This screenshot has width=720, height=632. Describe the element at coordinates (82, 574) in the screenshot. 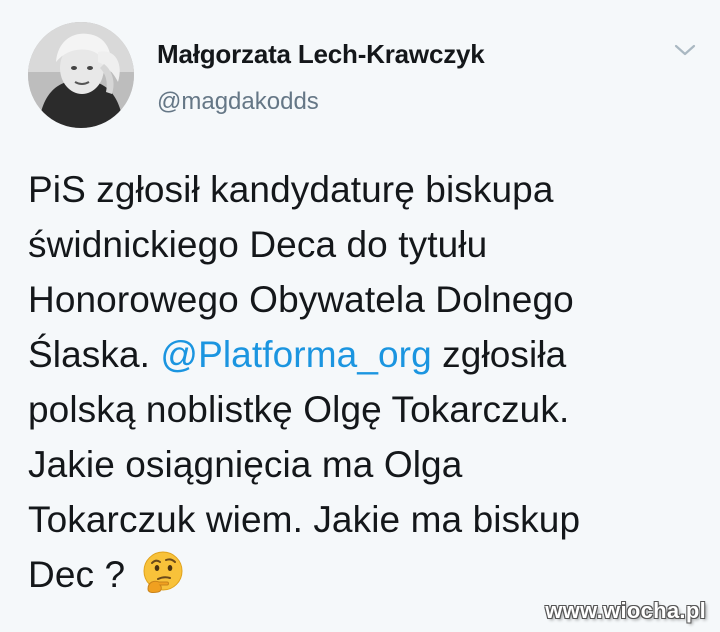

I see `tweet-text-segment: Dec ?` at that location.